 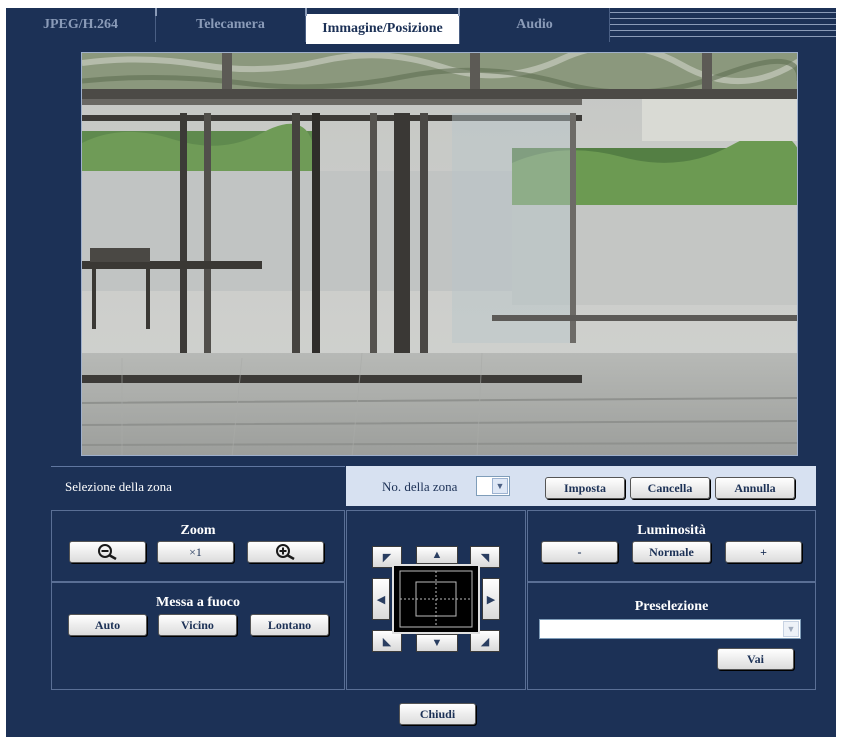 What do you see at coordinates (671, 530) in the screenshot?
I see `brightness-title: Luminosità` at bounding box center [671, 530].